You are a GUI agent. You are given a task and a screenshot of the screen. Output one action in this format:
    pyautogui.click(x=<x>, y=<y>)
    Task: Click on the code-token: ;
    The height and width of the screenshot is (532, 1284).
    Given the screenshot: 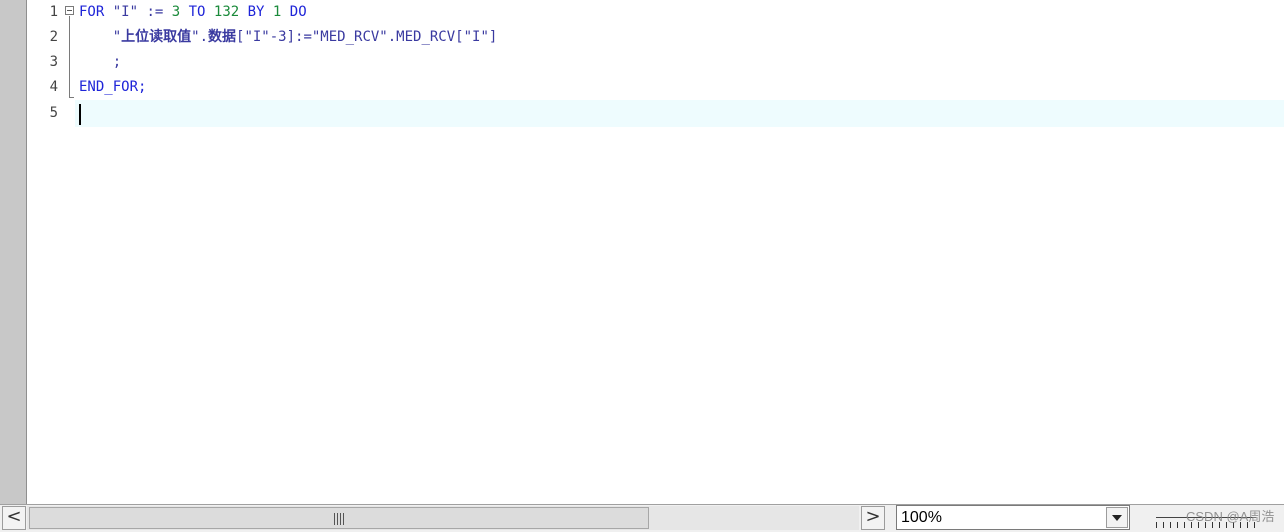 What is the action you would take?
    pyautogui.click(x=100, y=62)
    